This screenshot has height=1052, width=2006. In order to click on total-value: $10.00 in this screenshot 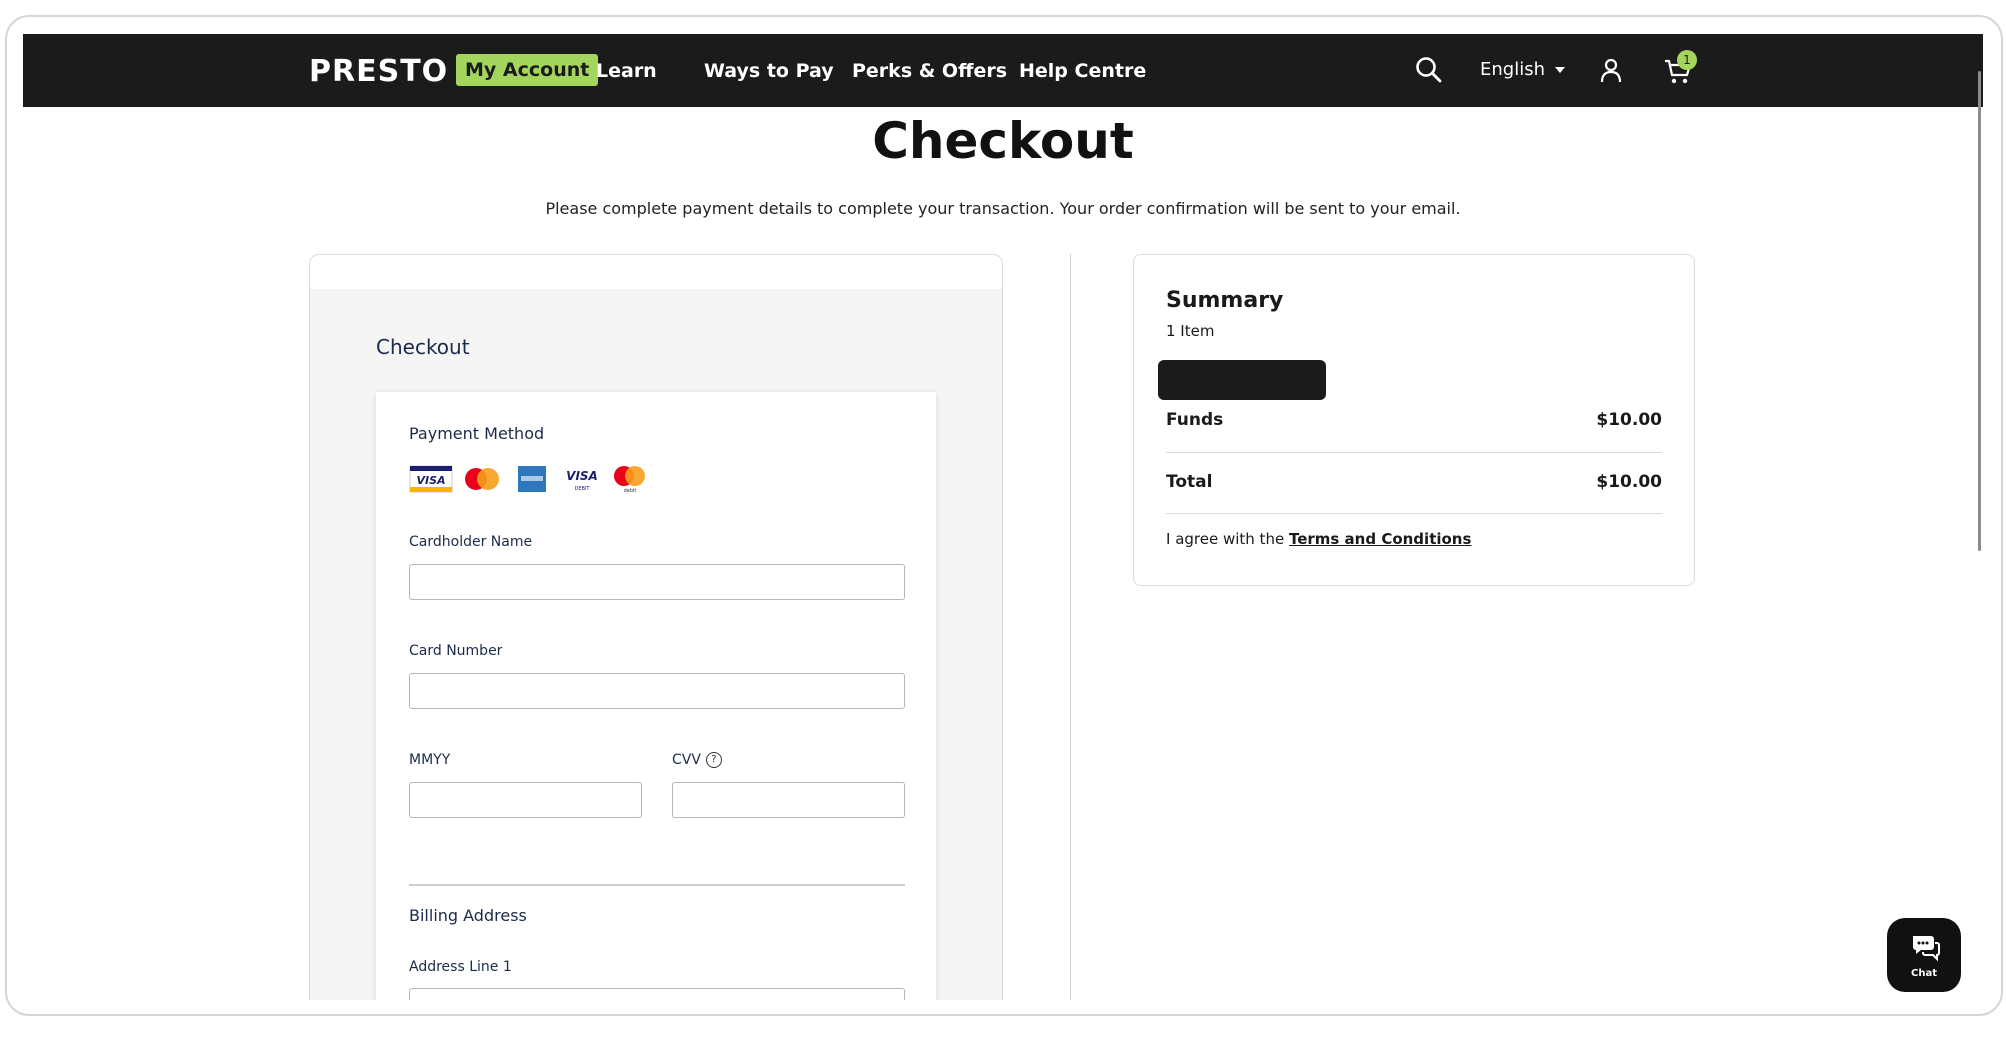, I will do `click(1629, 482)`.